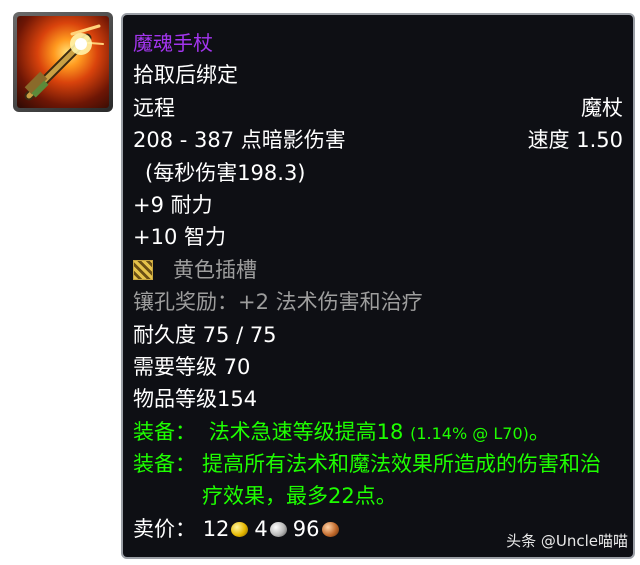 This screenshot has height=565, width=640. What do you see at coordinates (143, 269) in the screenshot?
I see `yellow-socket-icon` at bounding box center [143, 269].